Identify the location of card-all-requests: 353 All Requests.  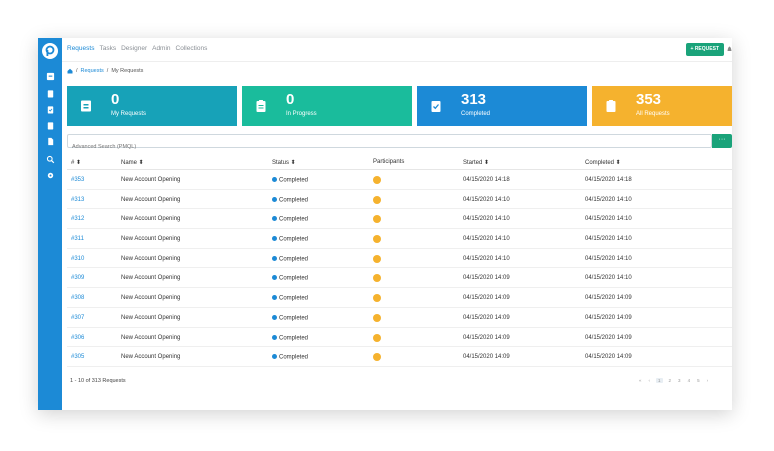
(662, 106).